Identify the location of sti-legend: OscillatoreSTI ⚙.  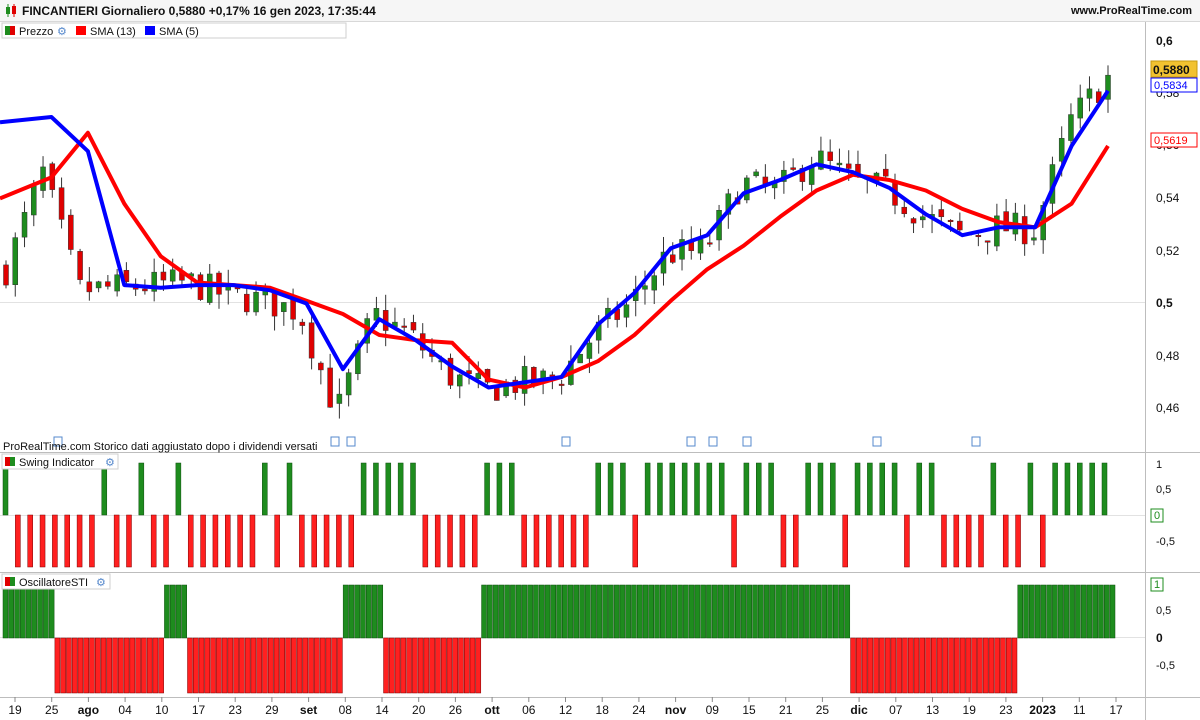
(56, 581).